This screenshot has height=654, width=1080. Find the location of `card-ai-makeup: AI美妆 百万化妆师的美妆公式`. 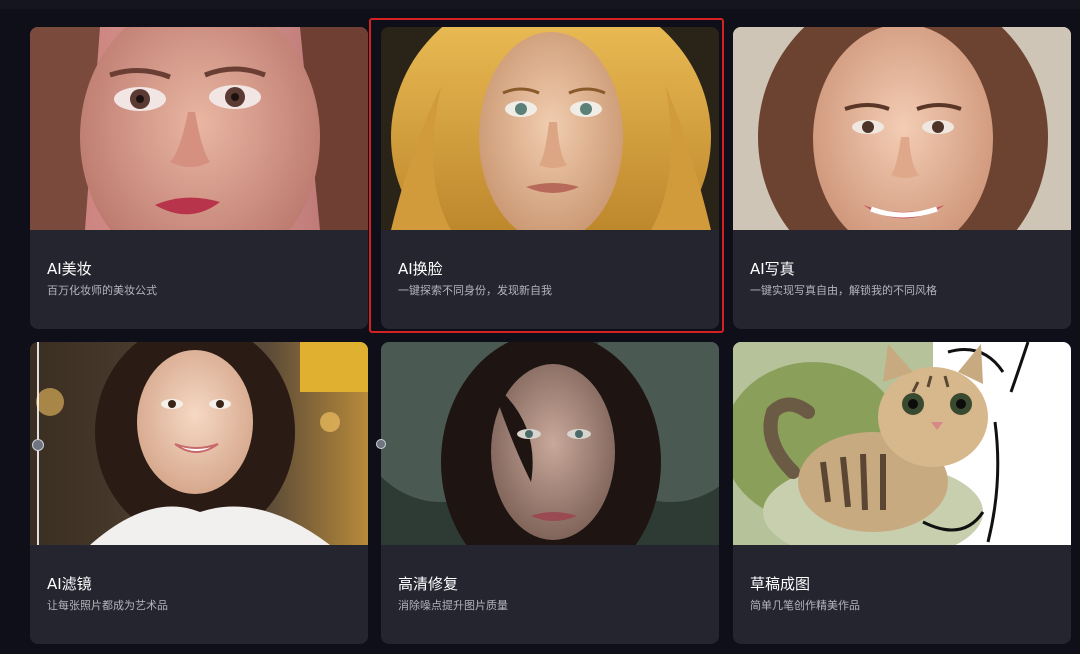

card-ai-makeup: AI美妆 百万化妆师的美妆公式 is located at coordinates (199, 178).